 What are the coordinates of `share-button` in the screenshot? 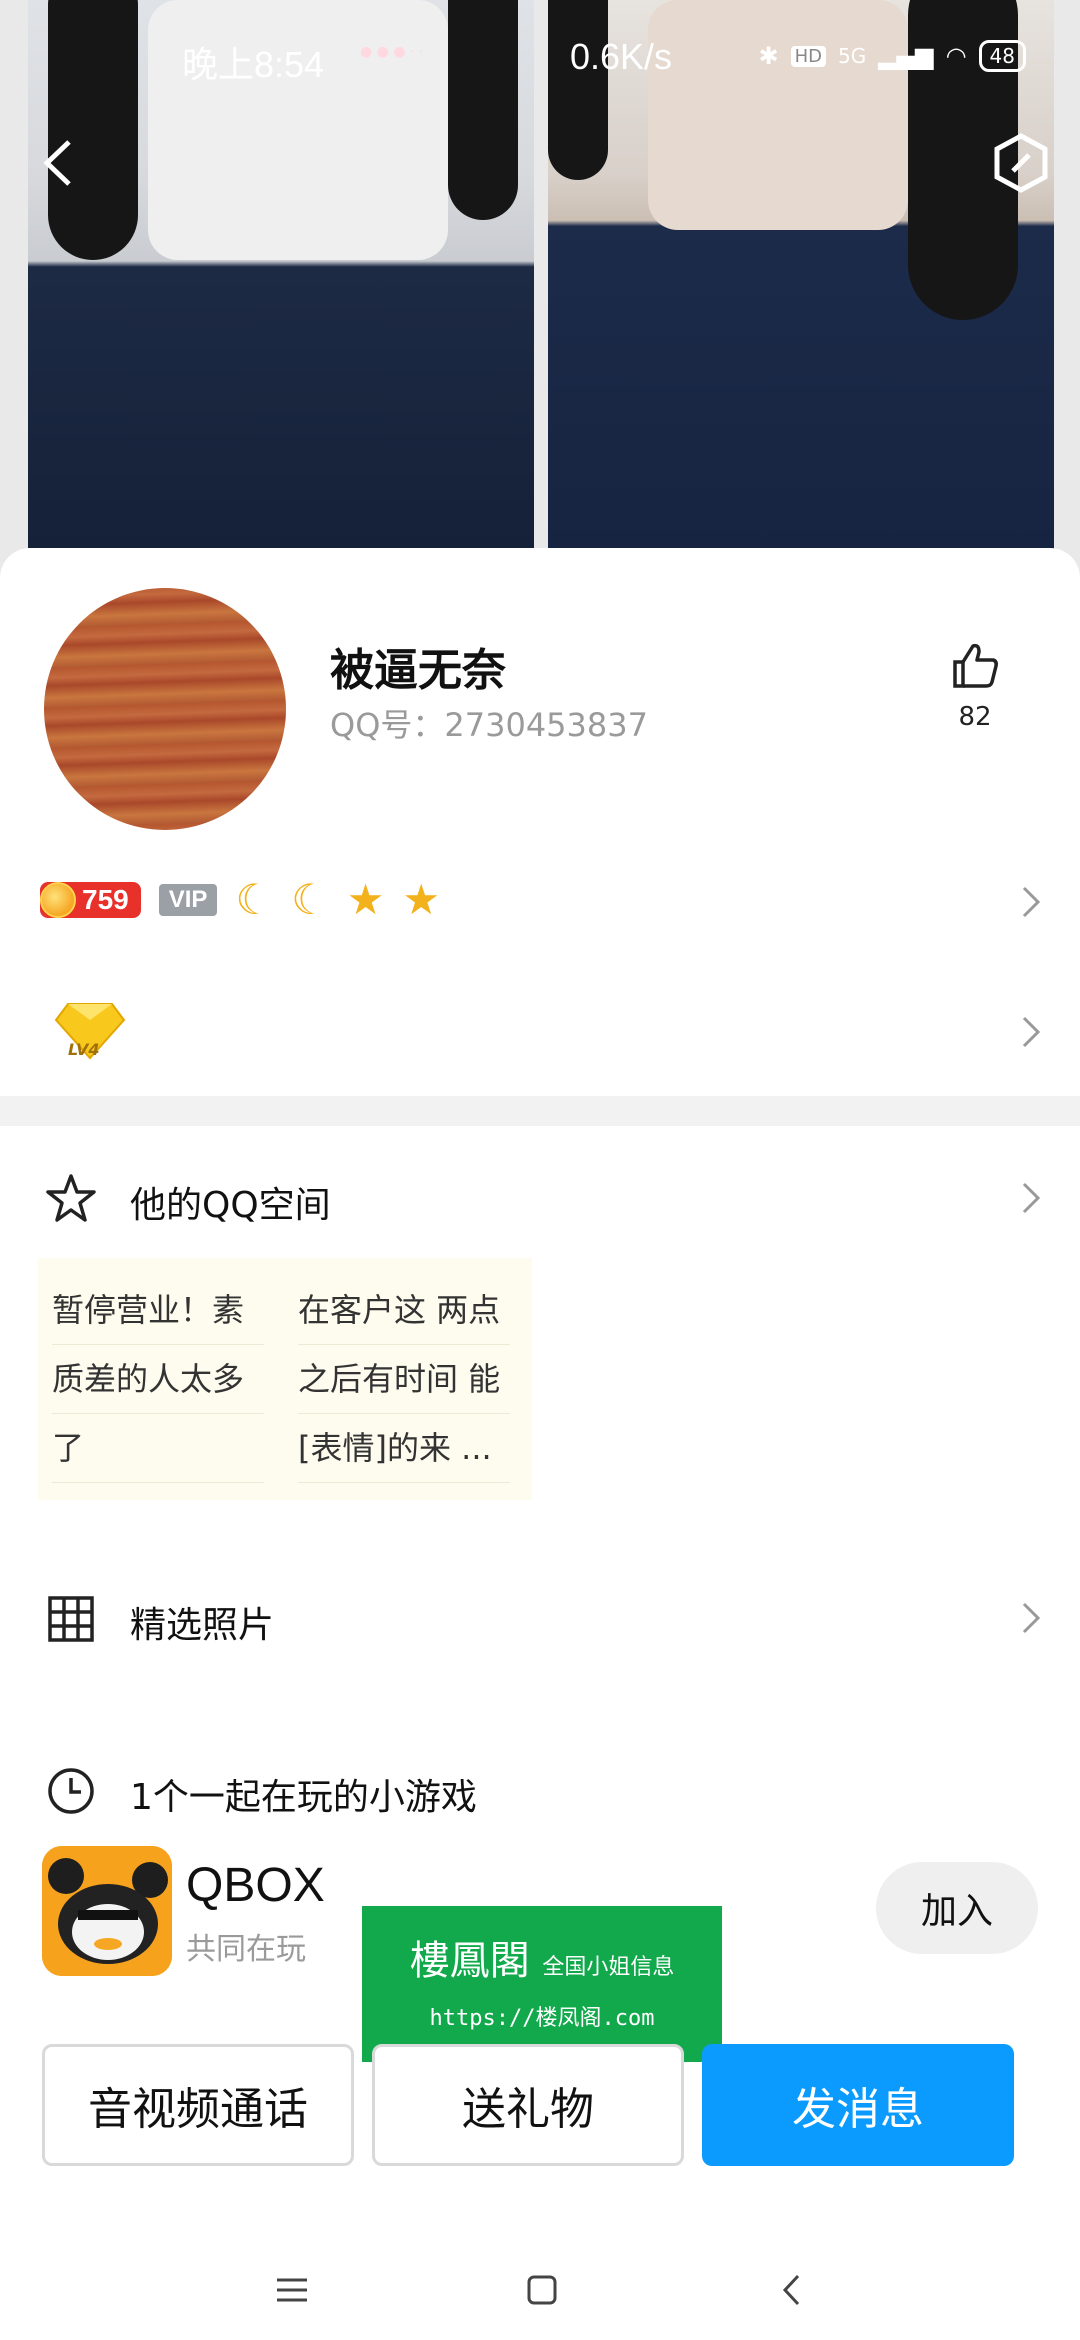 It's located at (1021, 163).